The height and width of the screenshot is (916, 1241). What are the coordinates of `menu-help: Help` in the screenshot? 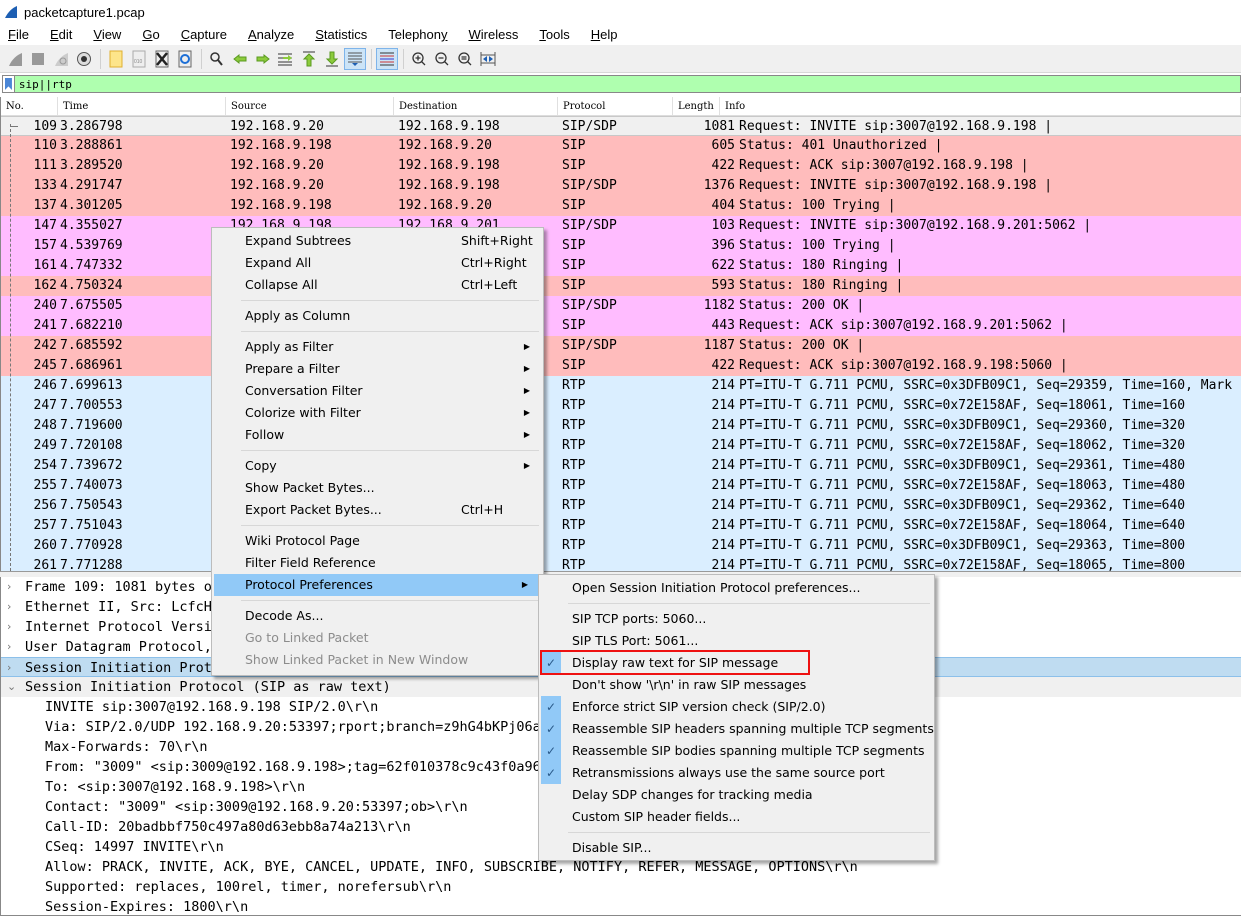 It's located at (602, 34).